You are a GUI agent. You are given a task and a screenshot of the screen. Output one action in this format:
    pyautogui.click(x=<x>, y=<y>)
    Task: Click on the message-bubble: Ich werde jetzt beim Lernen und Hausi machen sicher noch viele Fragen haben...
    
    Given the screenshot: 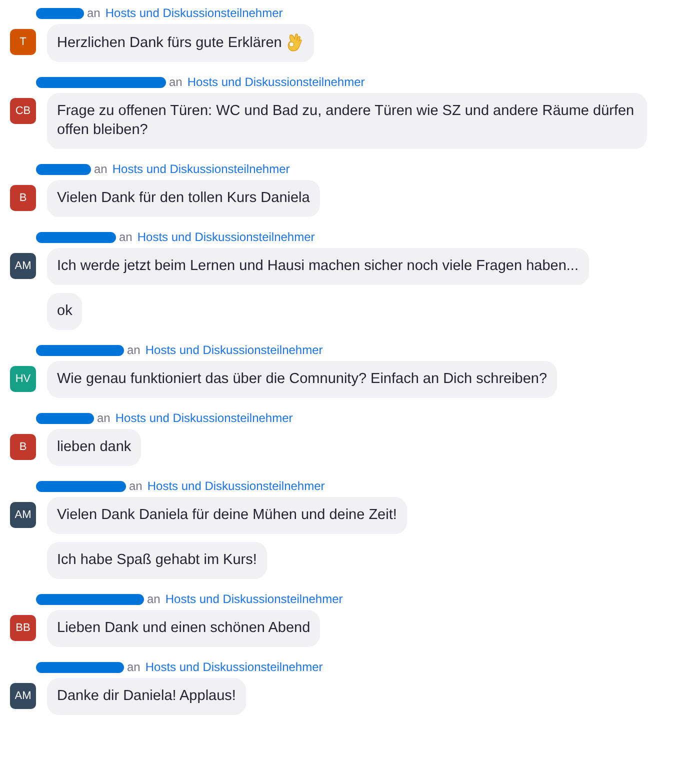 What is the action you would take?
    pyautogui.click(x=317, y=266)
    